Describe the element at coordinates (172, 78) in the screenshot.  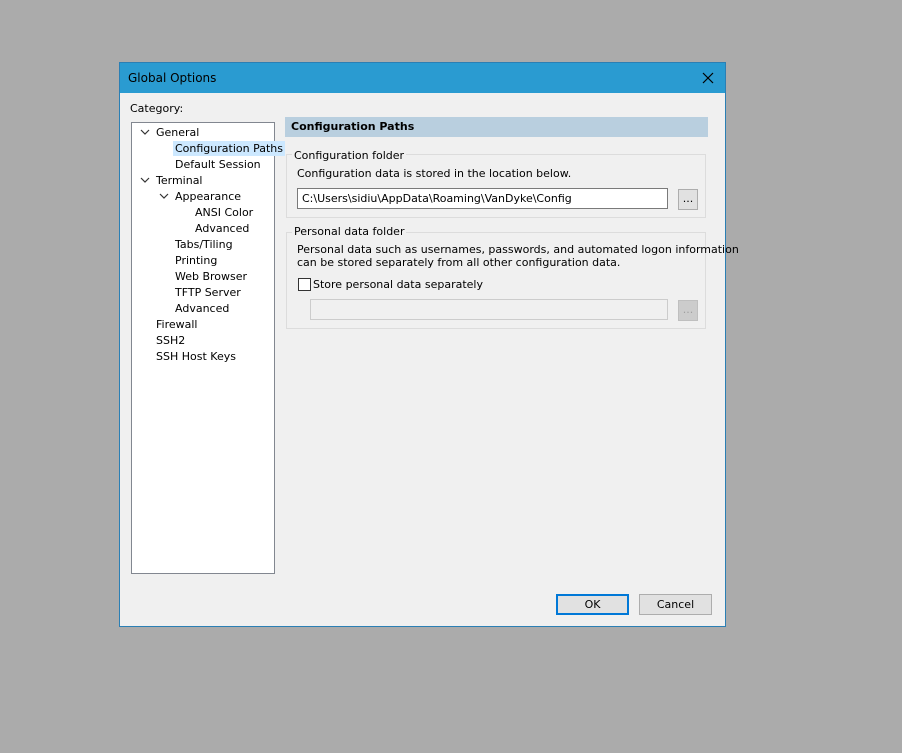
I see `dialog-title: Global Options` at that location.